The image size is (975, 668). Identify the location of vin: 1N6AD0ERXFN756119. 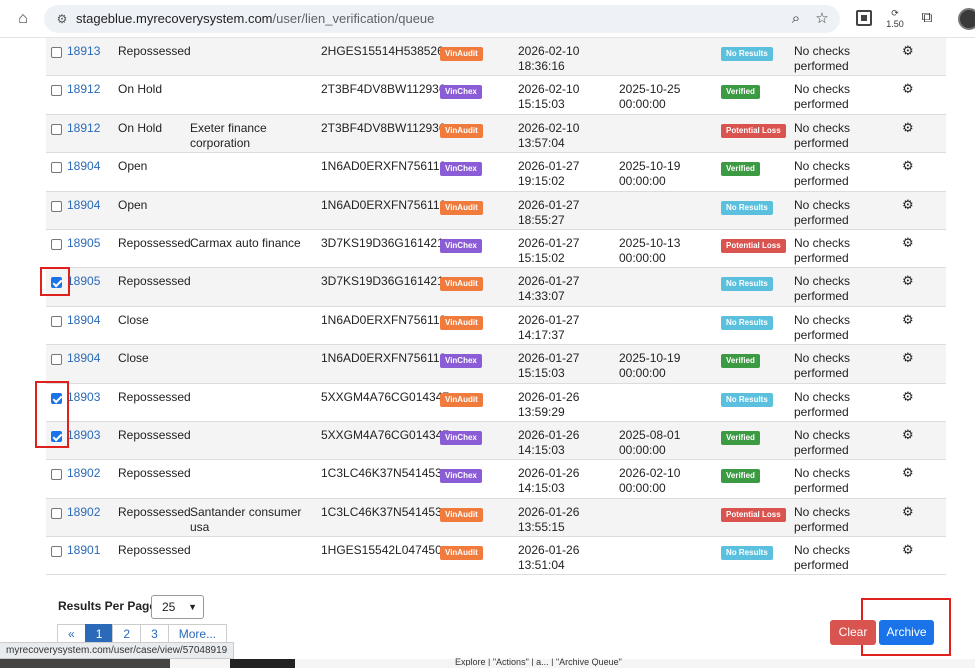
(384, 204).